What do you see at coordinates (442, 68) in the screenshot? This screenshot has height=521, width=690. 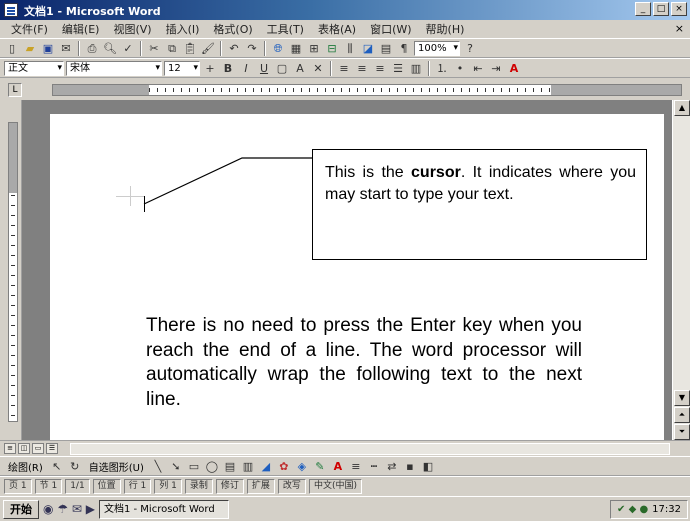 I see `numbering-icon: ⒈` at bounding box center [442, 68].